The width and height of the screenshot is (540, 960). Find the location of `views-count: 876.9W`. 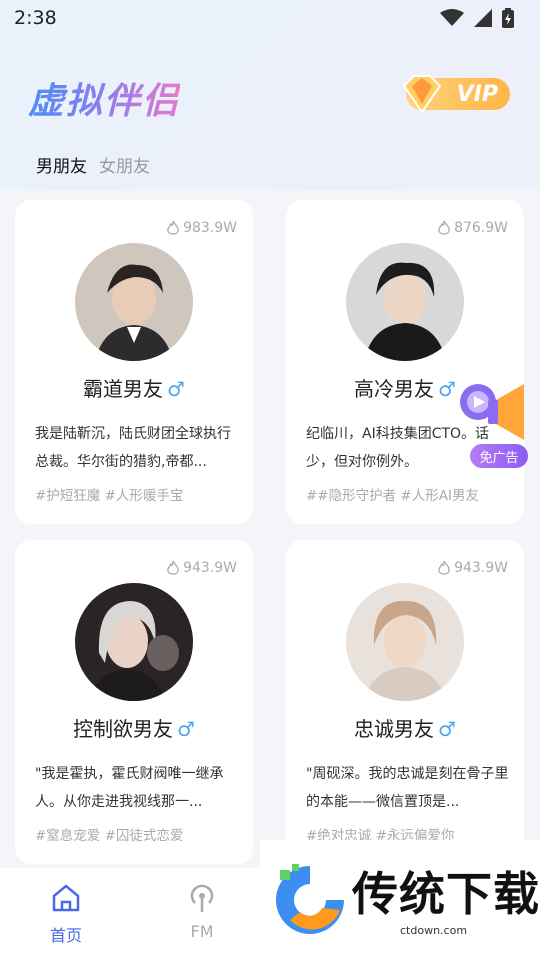

views-count: 876.9W is located at coordinates (472, 228).